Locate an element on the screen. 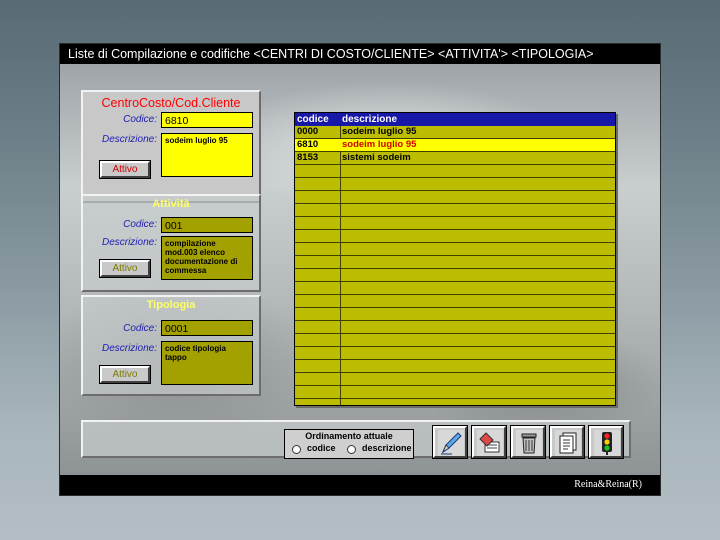 This screenshot has width=720, height=540. traffic-light-icon is located at coordinates (607, 443).